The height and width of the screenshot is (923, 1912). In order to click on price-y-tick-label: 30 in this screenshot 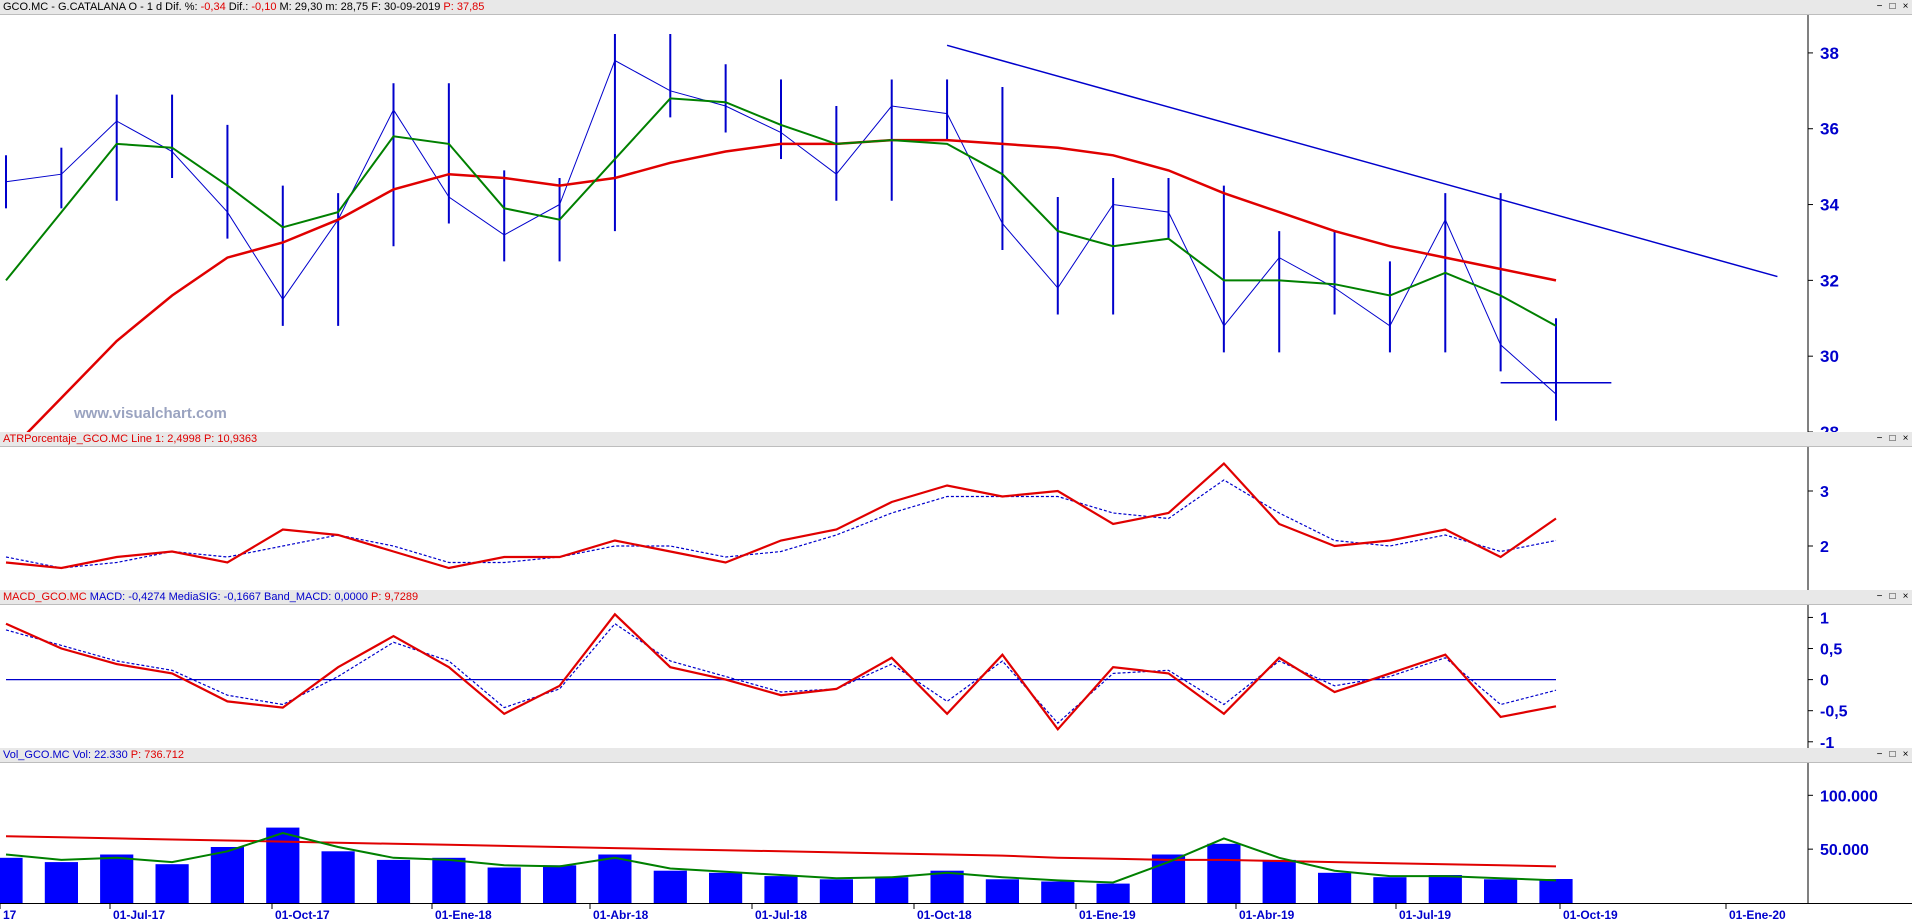, I will do `click(1829, 356)`.